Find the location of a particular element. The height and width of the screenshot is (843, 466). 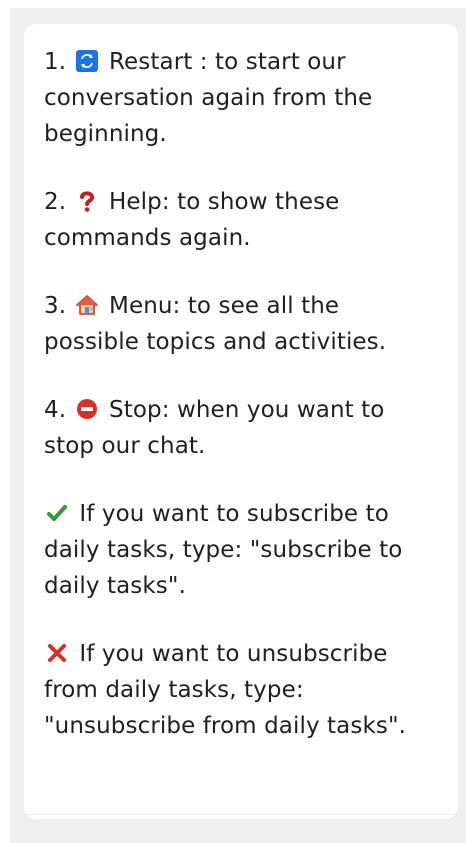

cross-mark-icon is located at coordinates (57, 653).